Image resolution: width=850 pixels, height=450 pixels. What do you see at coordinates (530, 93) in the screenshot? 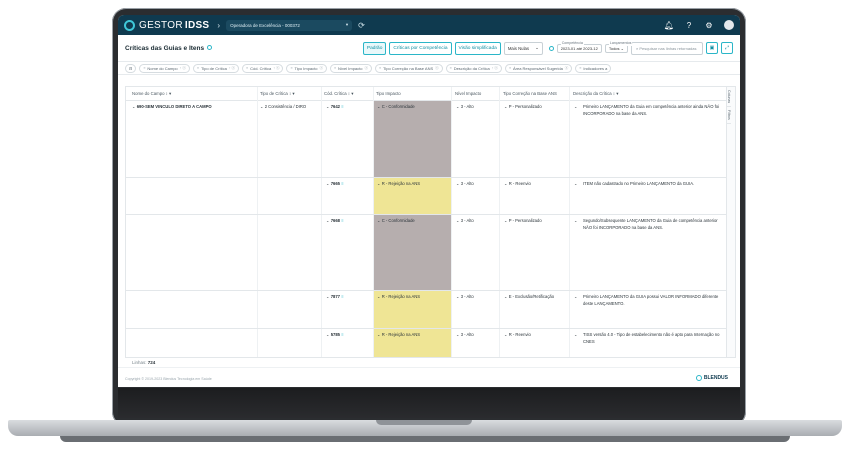
I see `column-header-tipo-correcao: Tipo Correção na Base ANS` at bounding box center [530, 93].